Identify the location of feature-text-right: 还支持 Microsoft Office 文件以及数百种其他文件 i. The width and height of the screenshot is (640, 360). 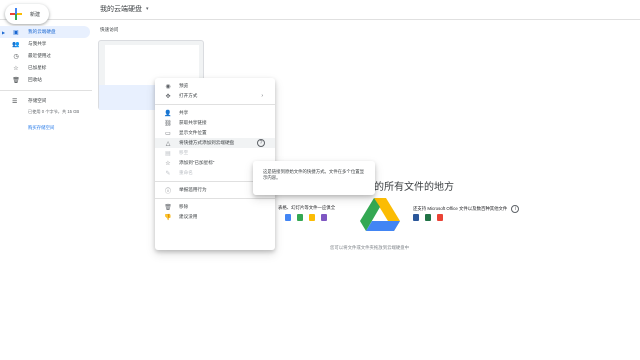
(466, 209).